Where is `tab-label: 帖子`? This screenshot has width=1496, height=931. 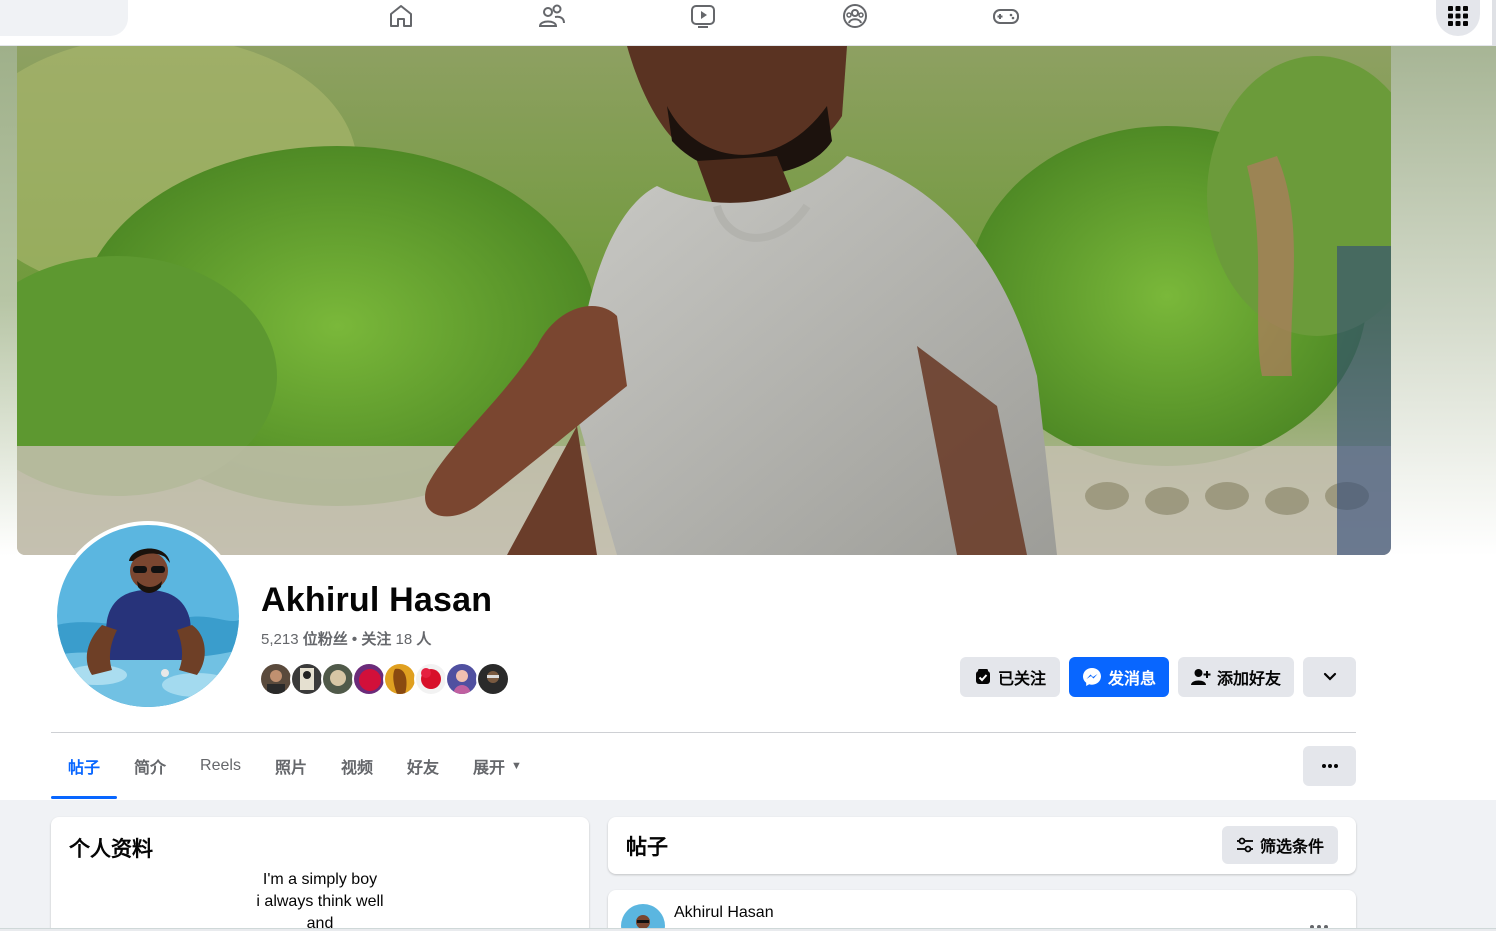
tab-label: 帖子 is located at coordinates (84, 768).